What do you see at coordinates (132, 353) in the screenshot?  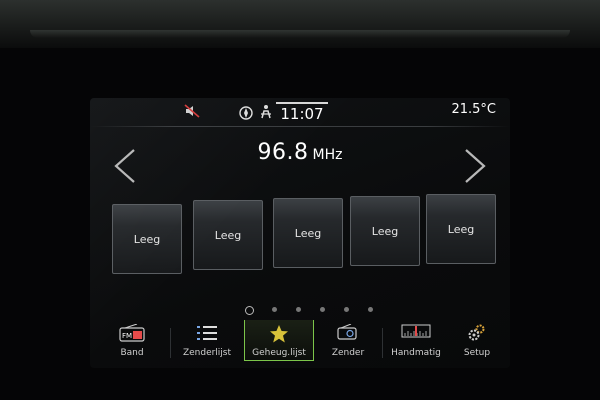 I see `menu-band-label: Band` at bounding box center [132, 353].